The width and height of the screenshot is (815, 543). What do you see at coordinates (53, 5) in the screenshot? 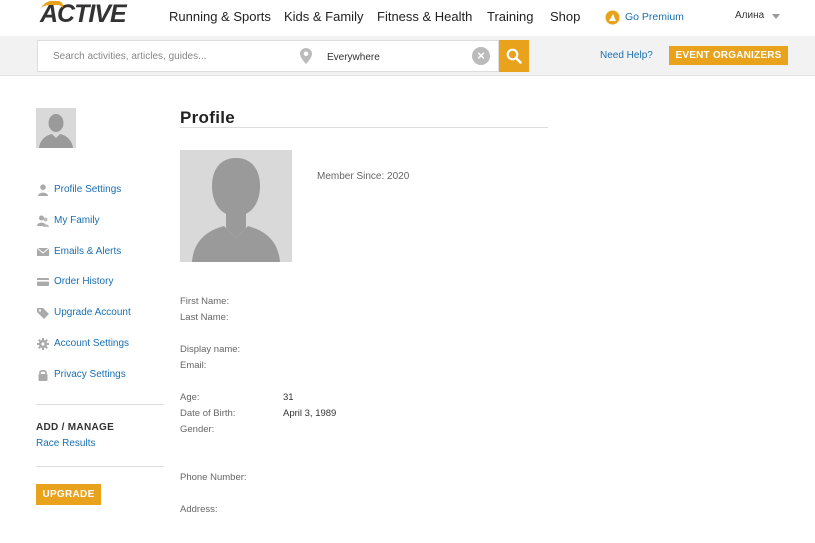
I see `logo-swoosh-icon` at bounding box center [53, 5].